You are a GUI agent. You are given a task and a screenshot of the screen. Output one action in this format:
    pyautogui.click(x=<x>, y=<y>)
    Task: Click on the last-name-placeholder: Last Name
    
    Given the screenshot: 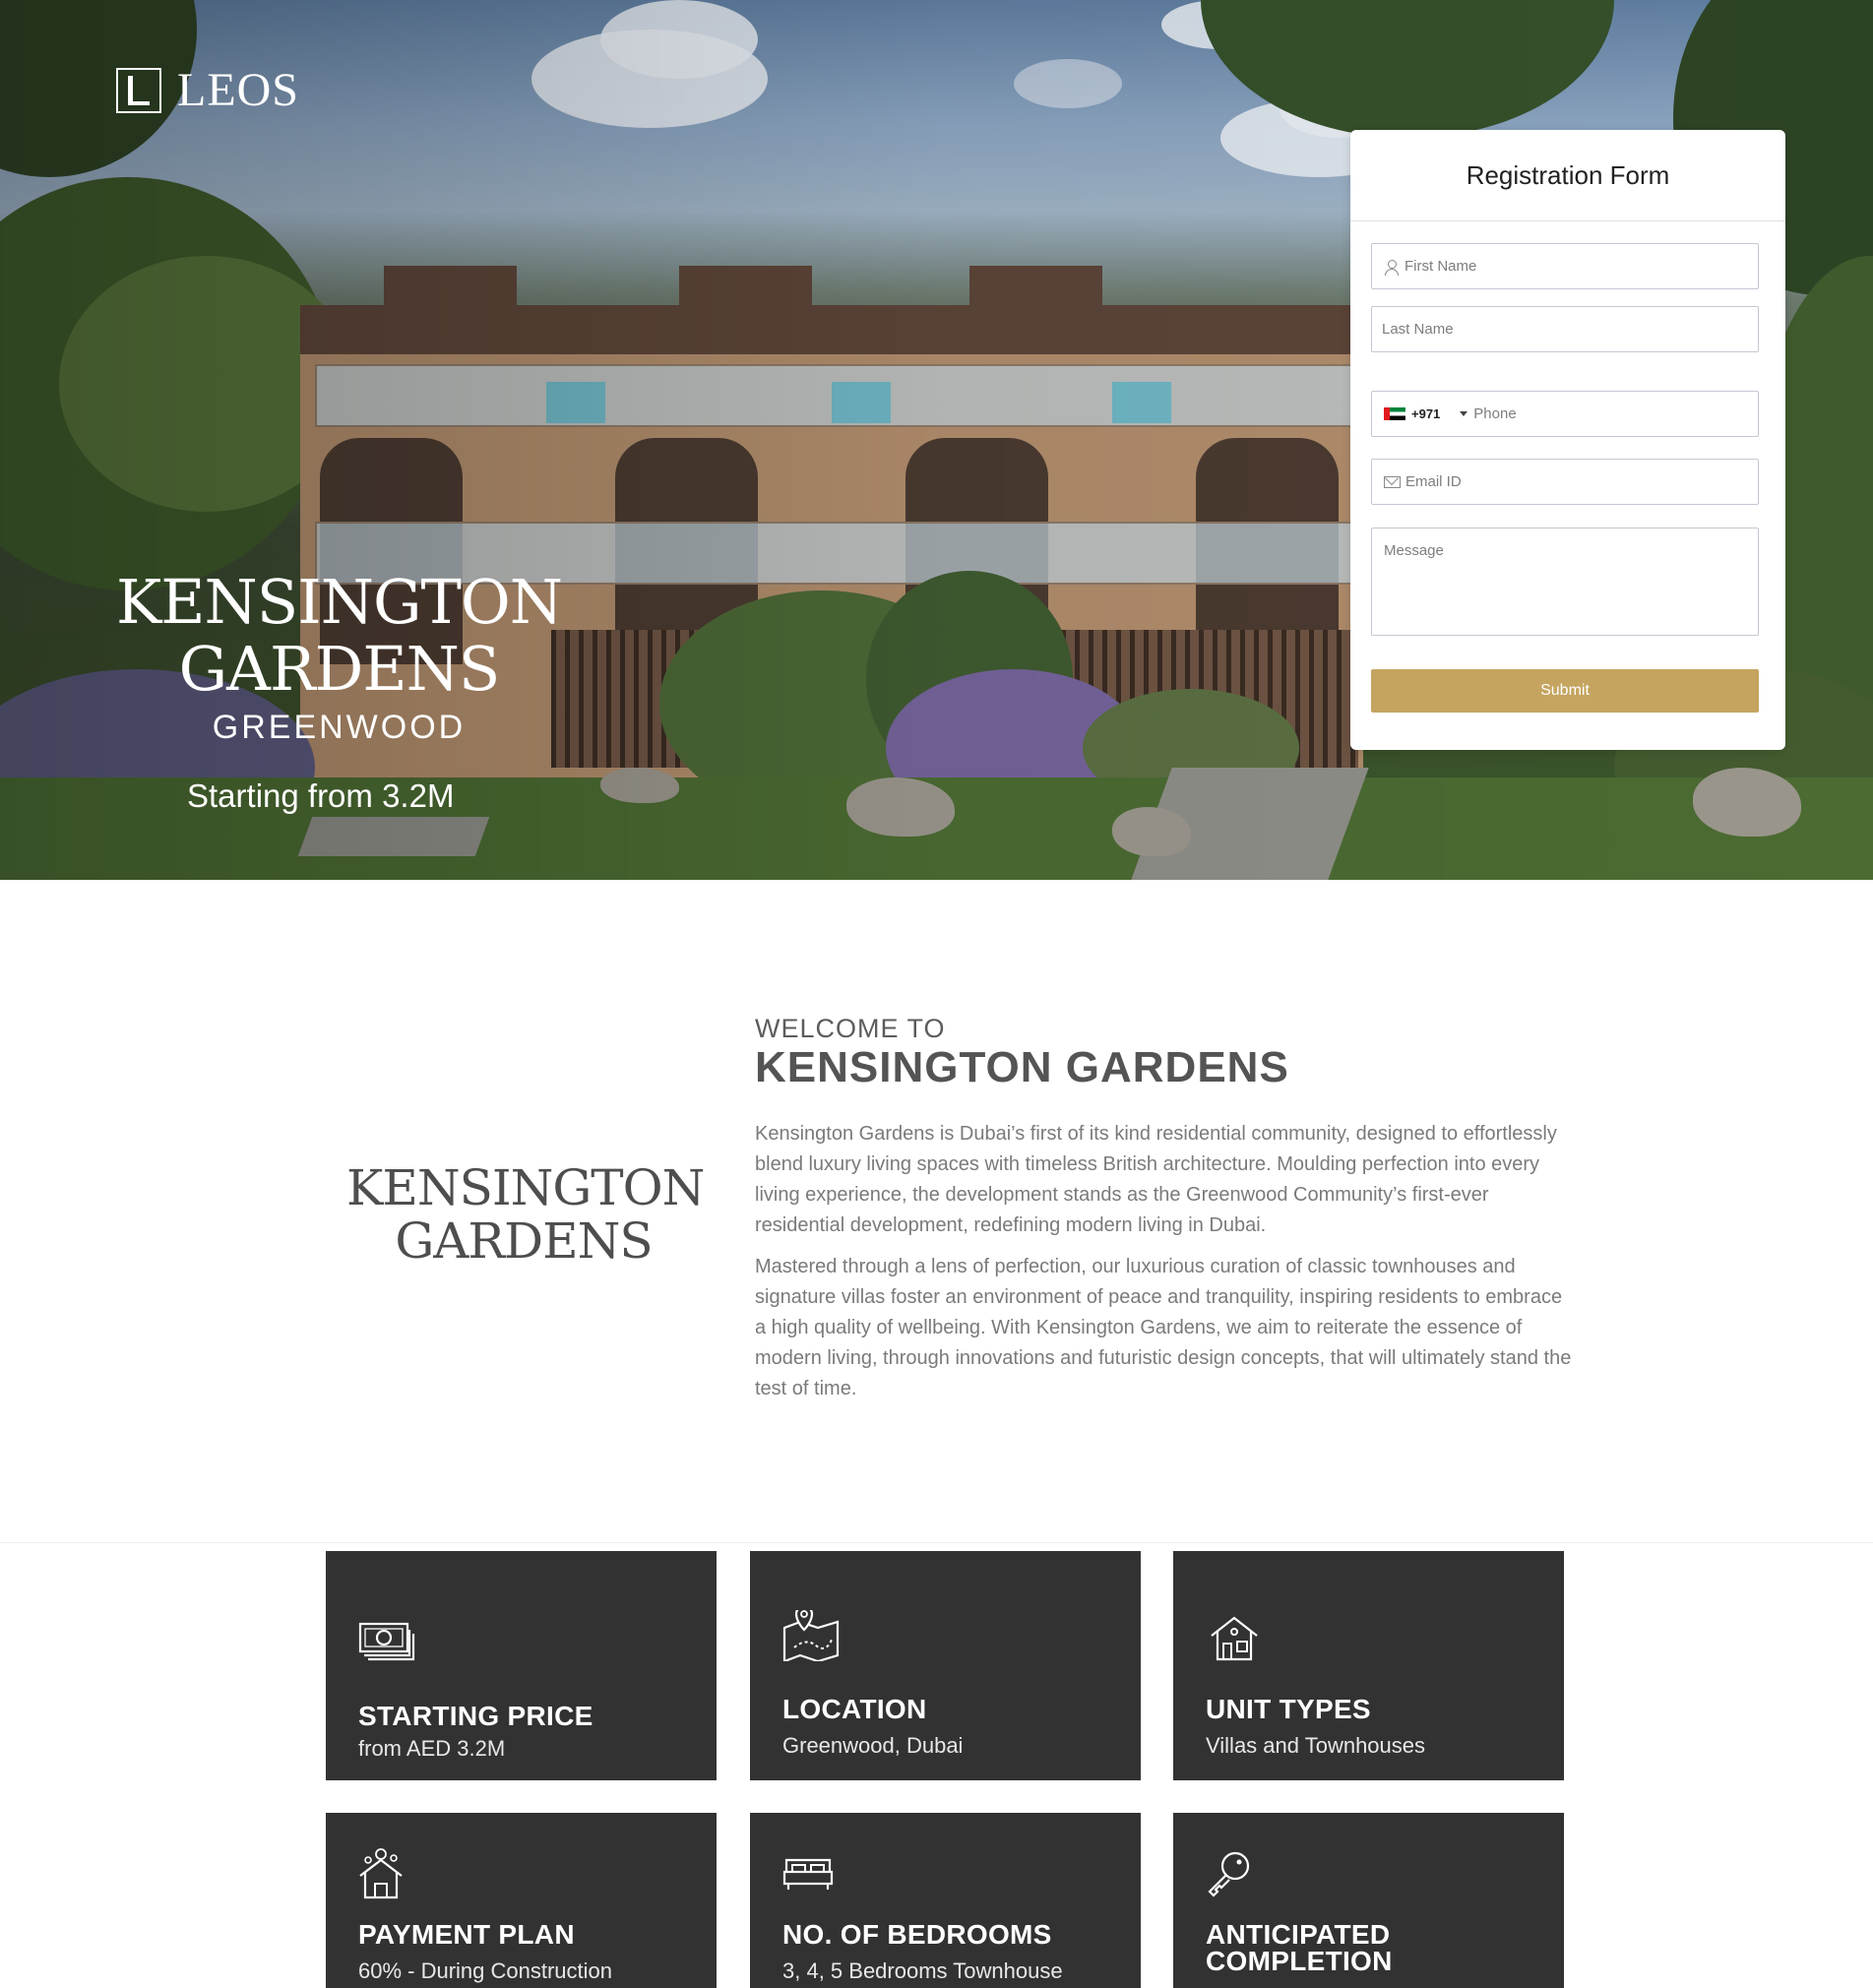 What is the action you would take?
    pyautogui.click(x=1418, y=330)
    